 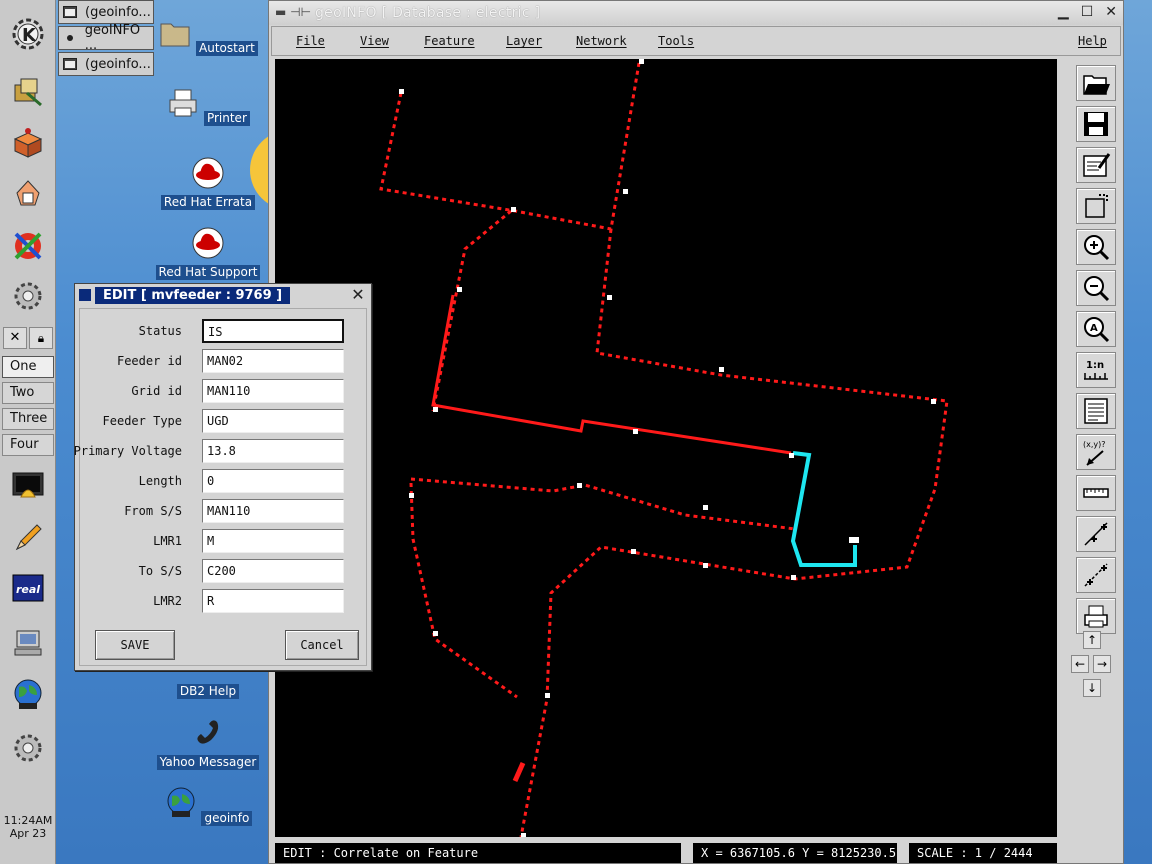 What do you see at coordinates (28, 142) in the screenshot?
I see `package-button` at bounding box center [28, 142].